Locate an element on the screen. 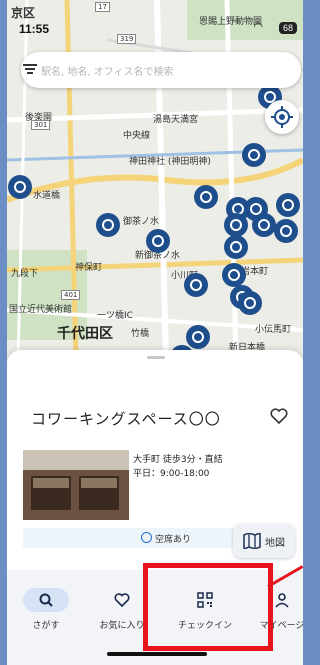 This screenshot has height=665, width=320. map-label-kanda-shrine: 神田神社 (神田明神) is located at coordinates (170, 162).